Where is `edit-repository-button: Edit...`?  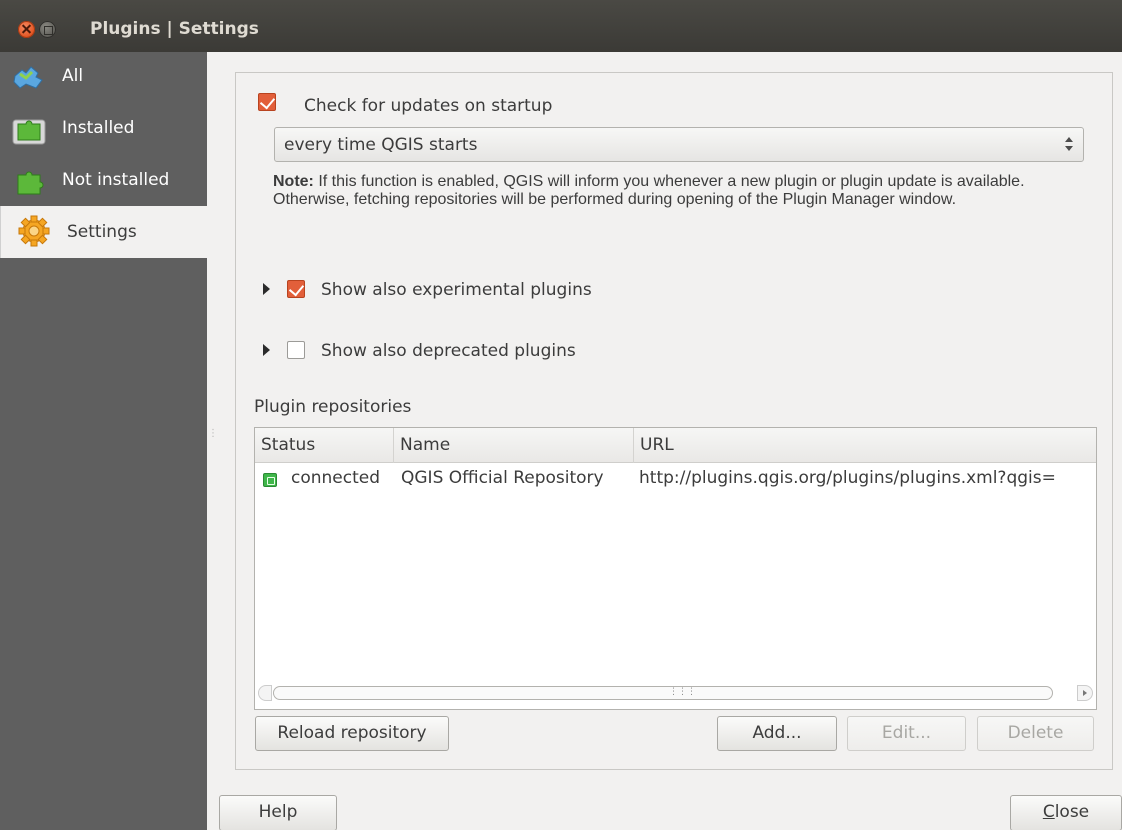
edit-repository-button: Edit... is located at coordinates (906, 733).